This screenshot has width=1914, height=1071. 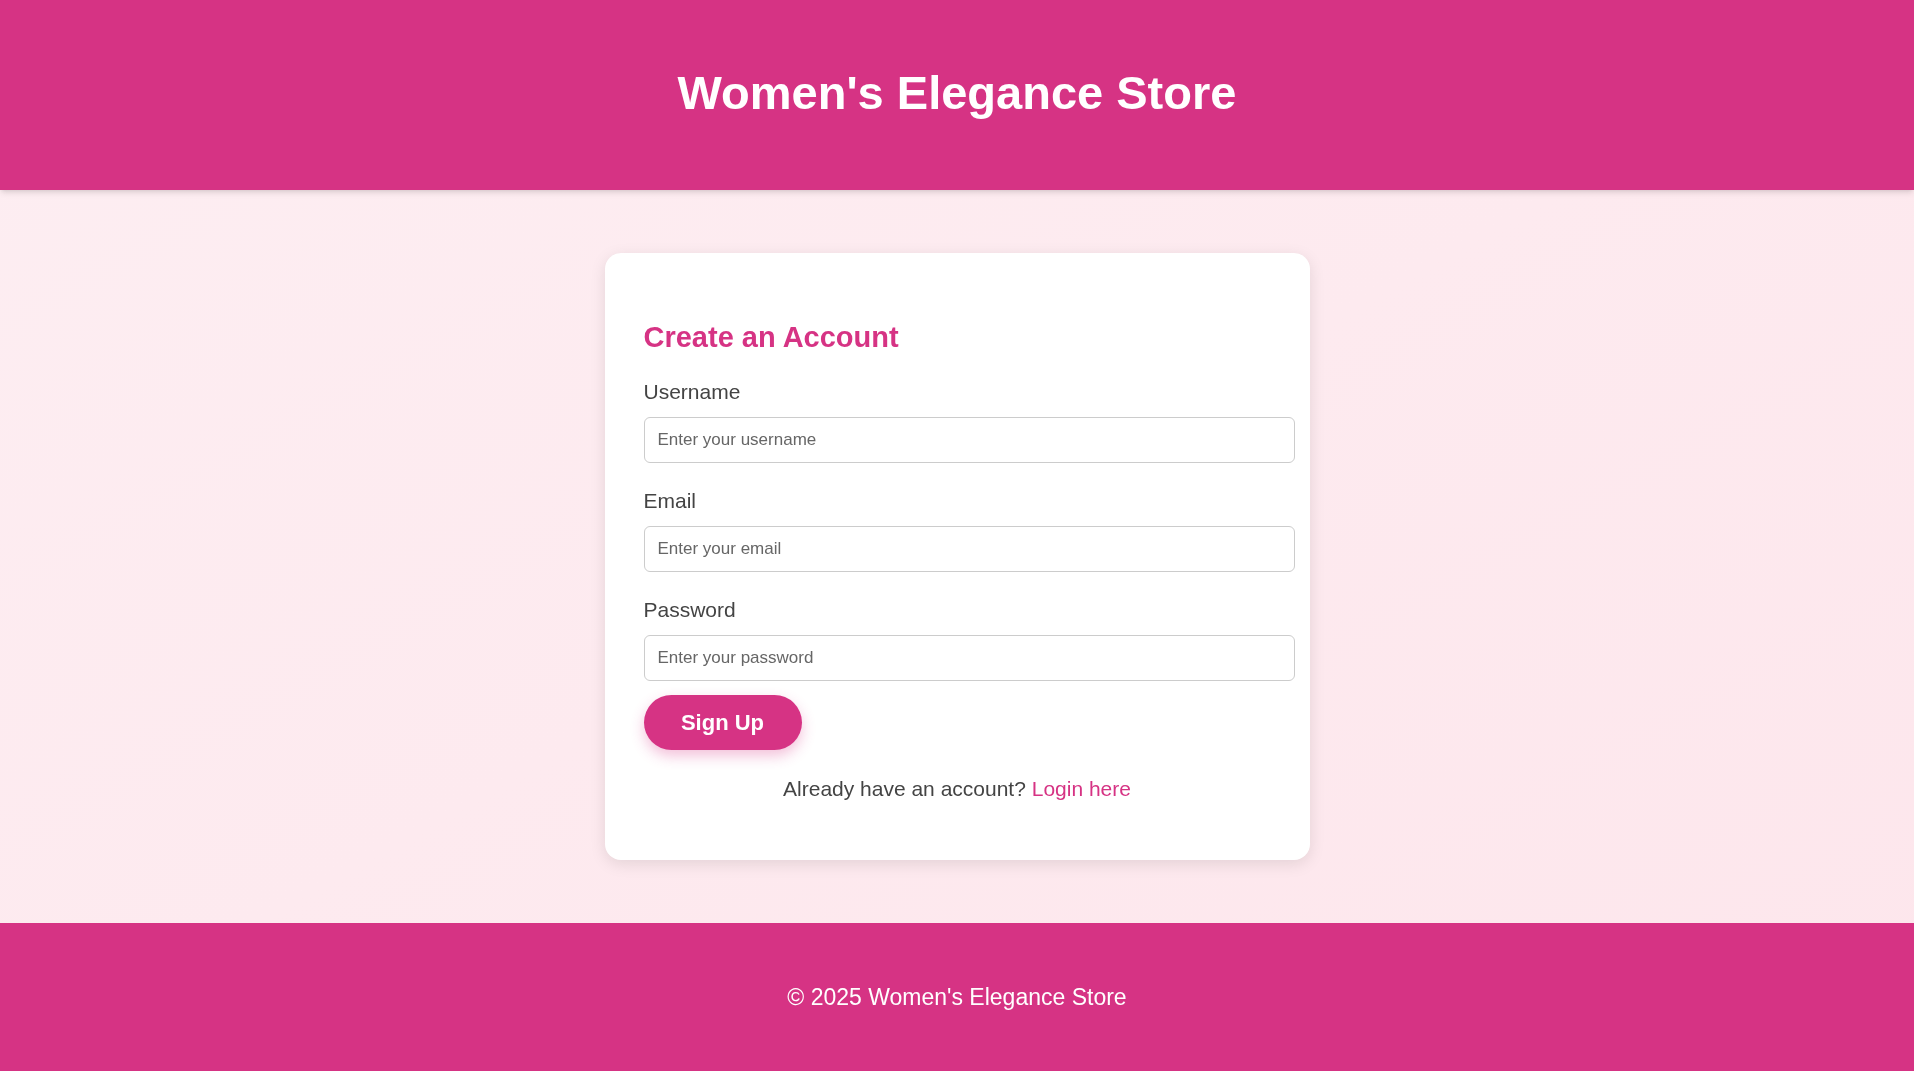 What do you see at coordinates (771, 338) in the screenshot?
I see `form-heading: Create an Account` at bounding box center [771, 338].